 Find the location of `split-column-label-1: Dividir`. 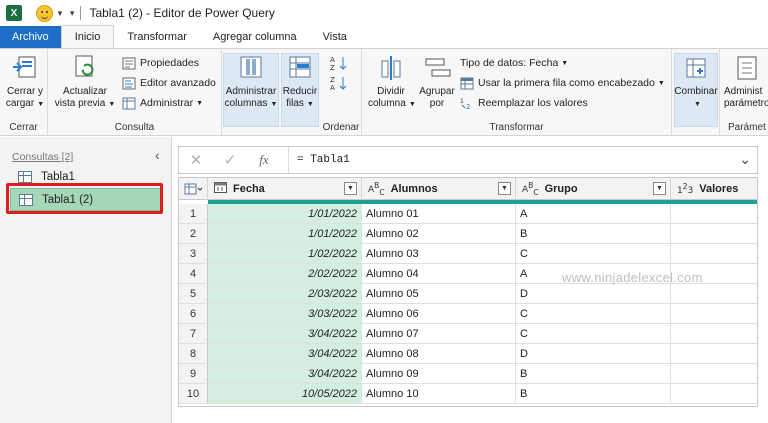

split-column-label-1: Dividir is located at coordinates (391, 91).